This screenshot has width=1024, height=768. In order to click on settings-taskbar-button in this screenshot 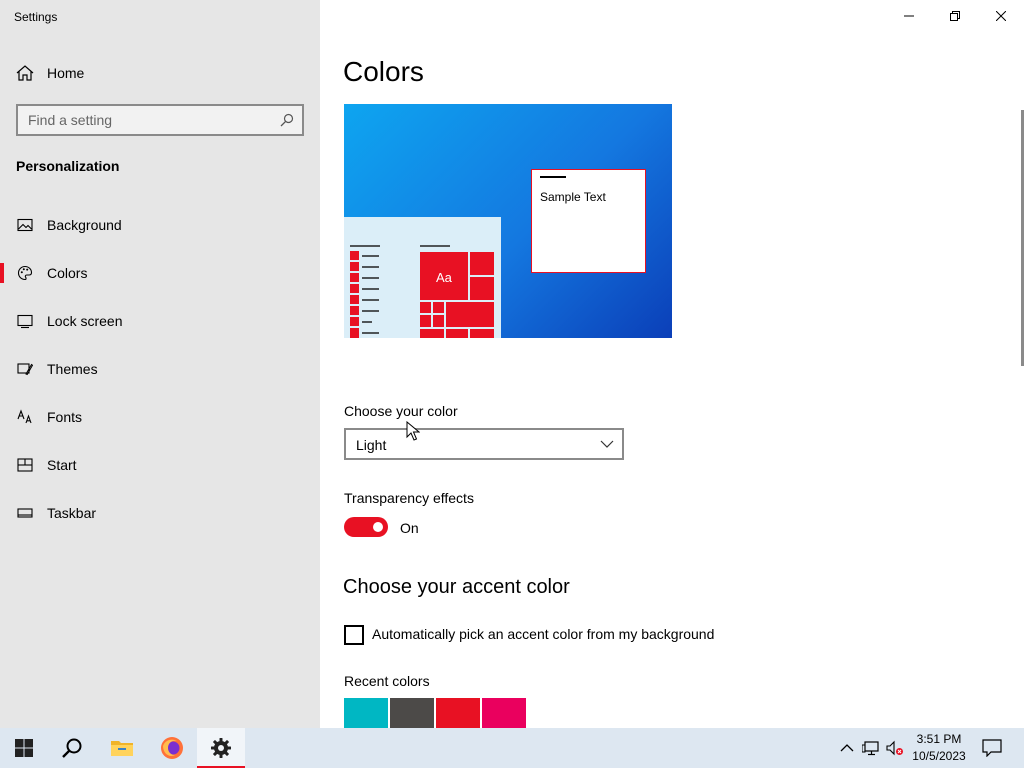, I will do `click(221, 748)`.